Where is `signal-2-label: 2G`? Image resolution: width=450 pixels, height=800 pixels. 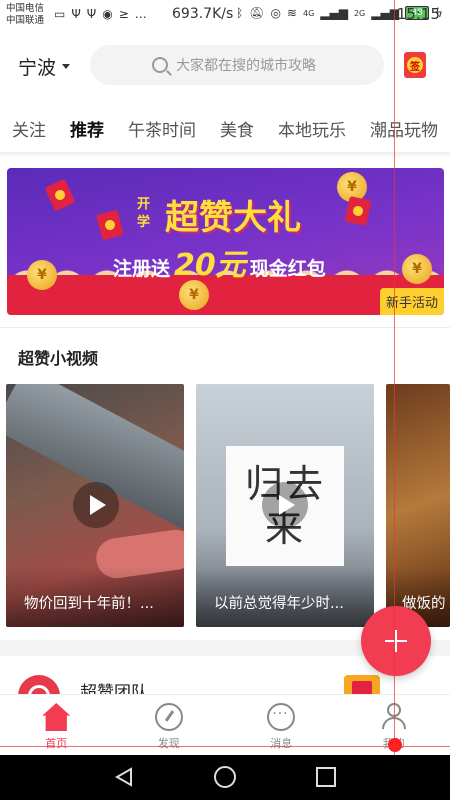 signal-2-label: 2G is located at coordinates (359, 13).